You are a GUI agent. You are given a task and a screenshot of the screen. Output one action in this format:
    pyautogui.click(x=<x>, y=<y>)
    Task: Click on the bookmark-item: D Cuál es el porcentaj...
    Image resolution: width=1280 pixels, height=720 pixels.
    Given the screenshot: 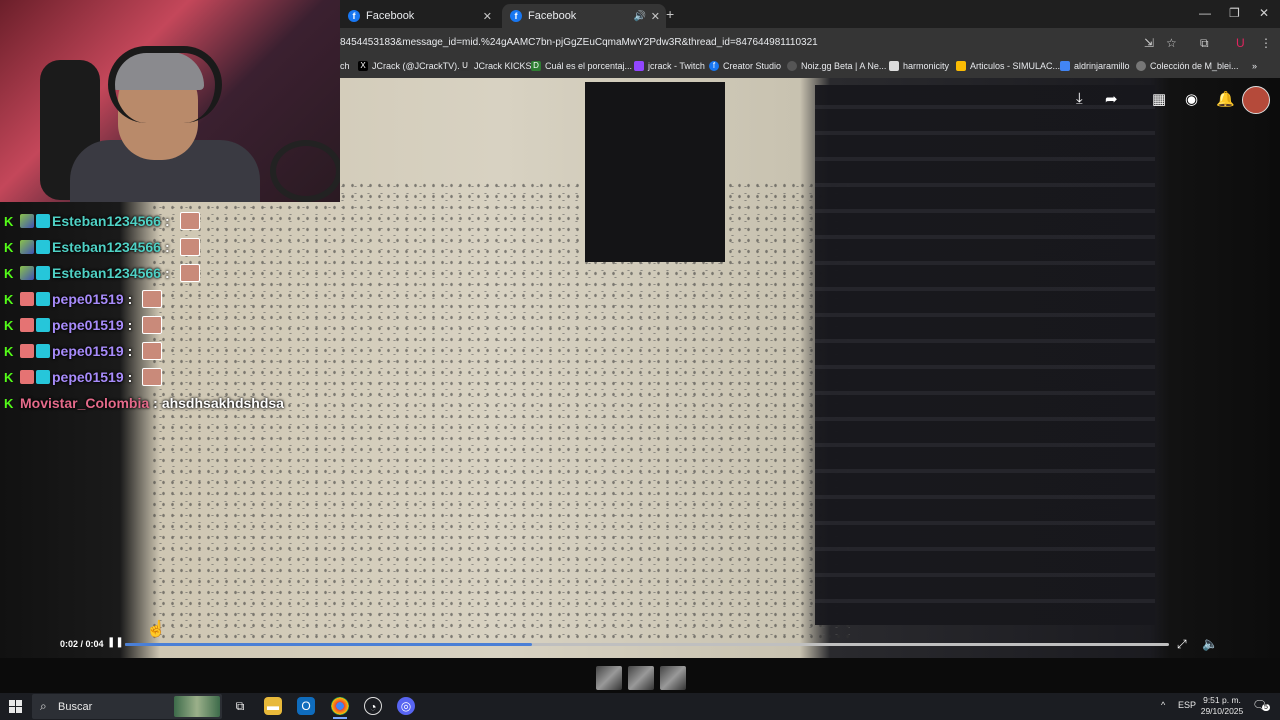 What is the action you would take?
    pyautogui.click(x=581, y=66)
    